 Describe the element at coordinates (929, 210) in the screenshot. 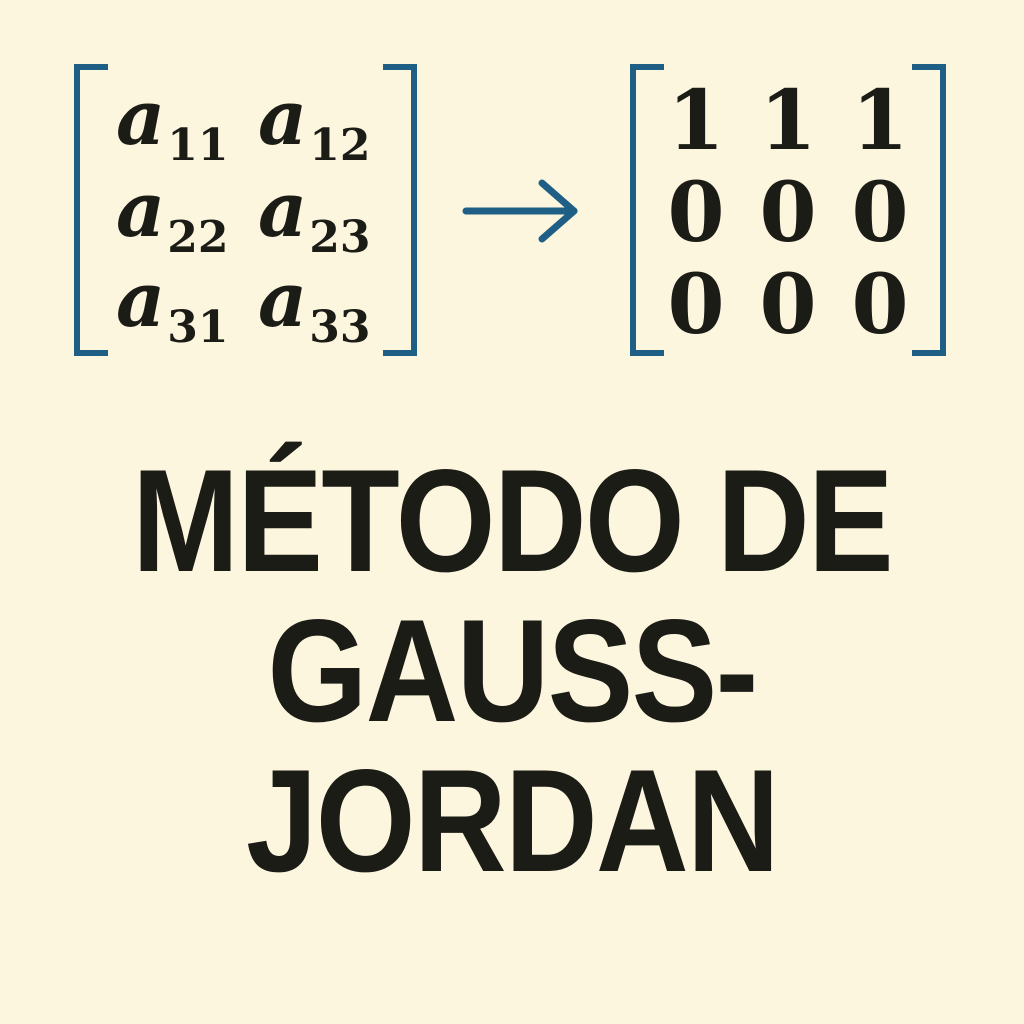

I see `right-matrix-right-bracket` at that location.